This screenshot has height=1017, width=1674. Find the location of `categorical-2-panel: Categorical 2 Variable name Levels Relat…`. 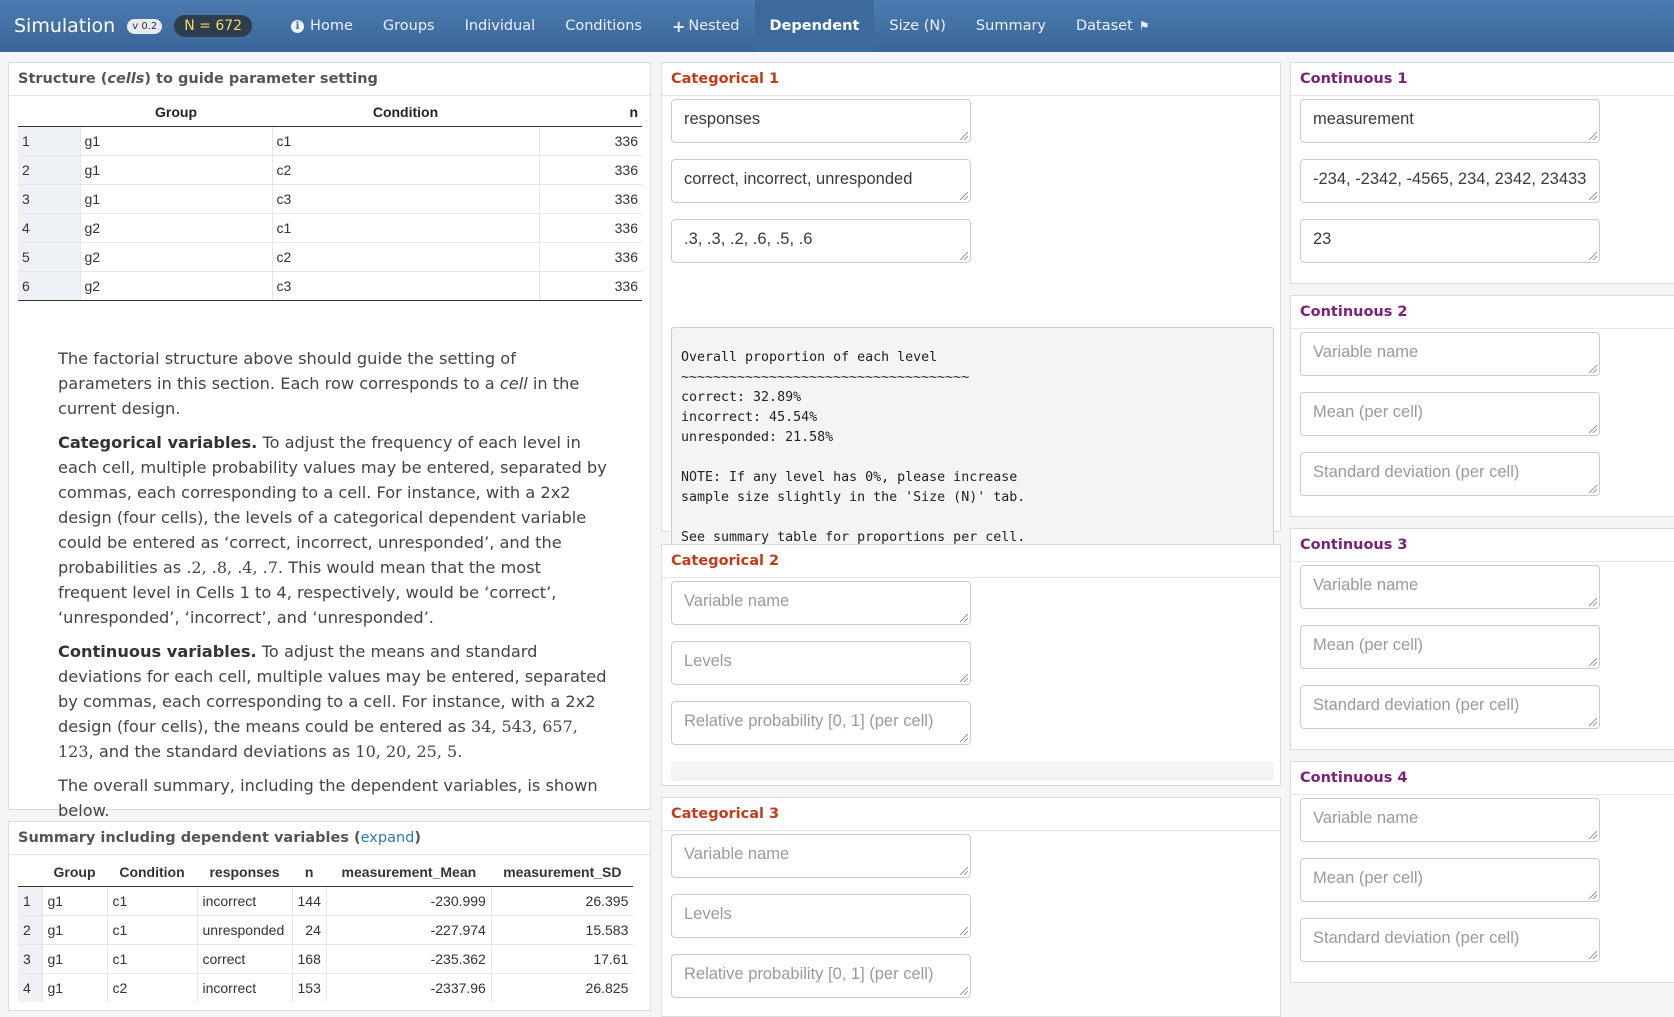

categorical-2-panel: Categorical 2 Variable name Levels Relat… is located at coordinates (971, 665).